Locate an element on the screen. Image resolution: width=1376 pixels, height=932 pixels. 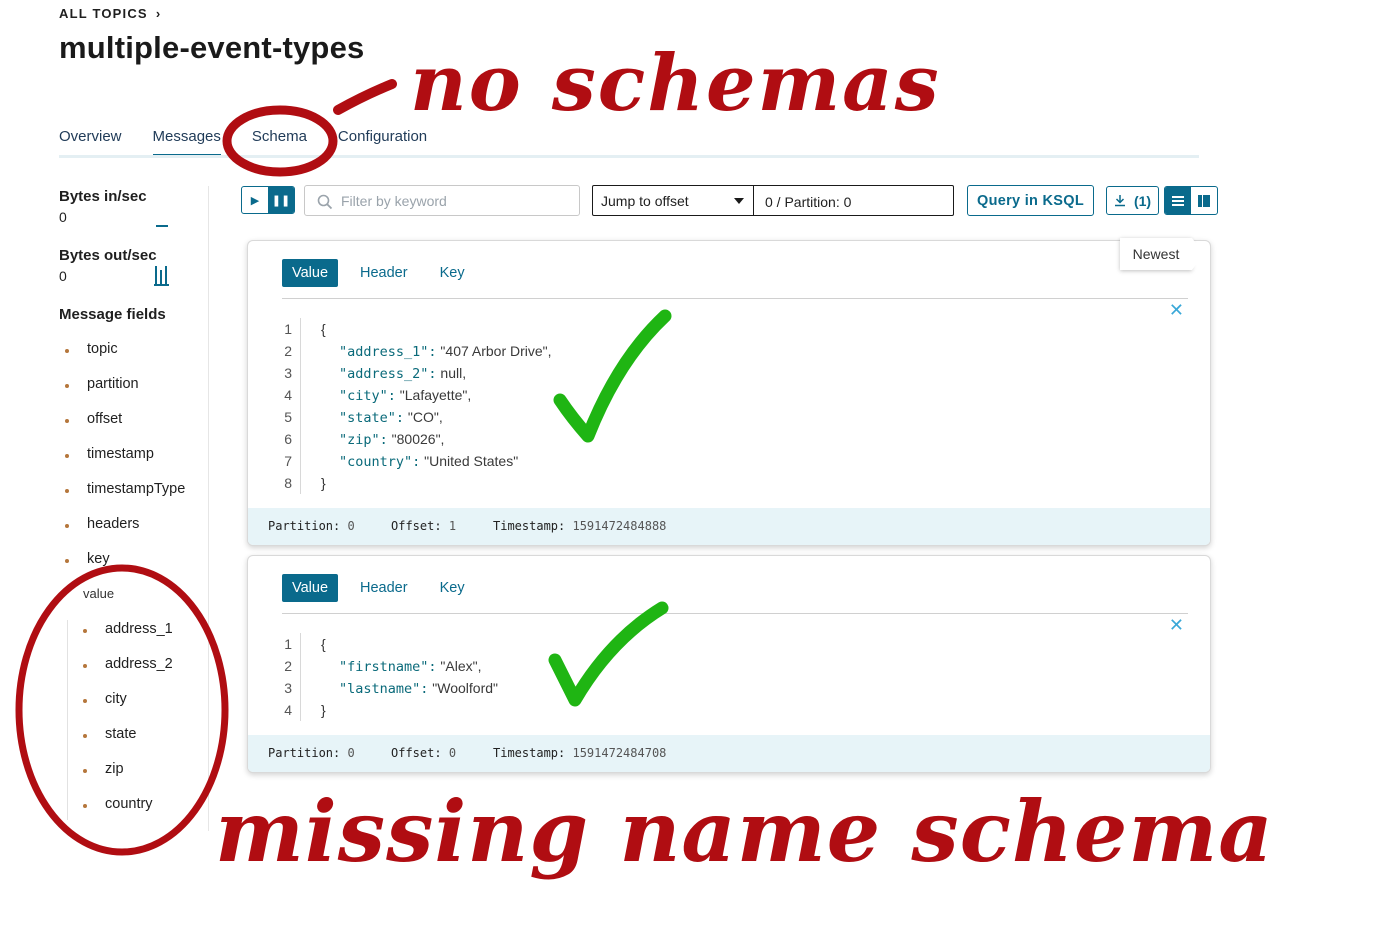
newest-tooltip: Newest is located at coordinates (1162, 254).